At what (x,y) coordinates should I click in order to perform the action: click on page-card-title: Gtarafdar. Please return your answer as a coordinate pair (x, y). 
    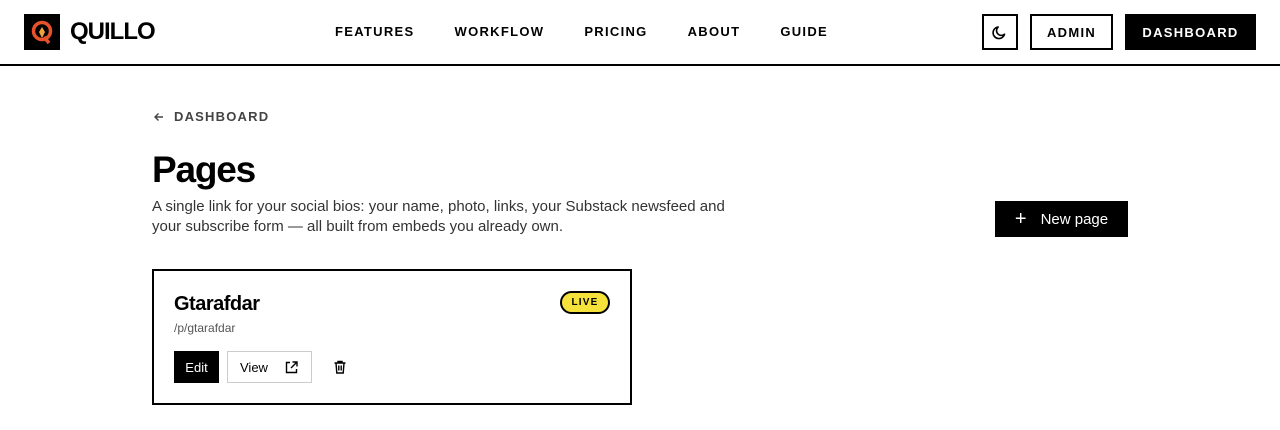
    Looking at the image, I should click on (217, 304).